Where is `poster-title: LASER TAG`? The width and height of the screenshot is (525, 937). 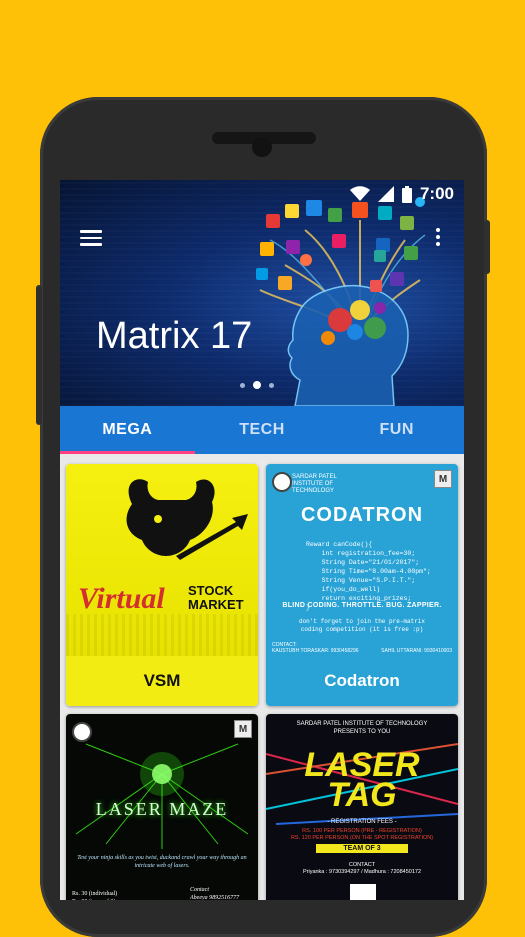 poster-title: LASER TAG is located at coordinates (362, 781).